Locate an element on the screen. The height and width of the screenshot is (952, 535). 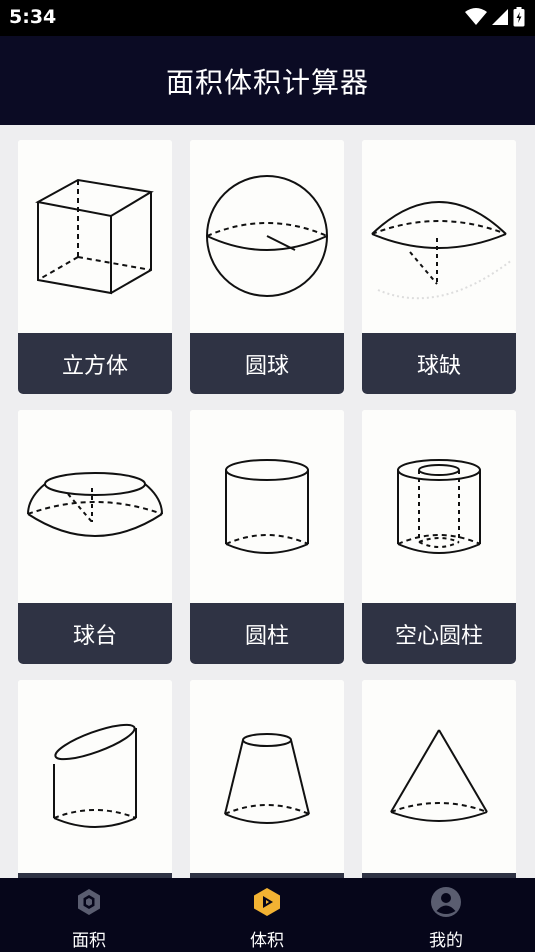
shape-card-truncated-cylinder is located at coordinates (95, 779).